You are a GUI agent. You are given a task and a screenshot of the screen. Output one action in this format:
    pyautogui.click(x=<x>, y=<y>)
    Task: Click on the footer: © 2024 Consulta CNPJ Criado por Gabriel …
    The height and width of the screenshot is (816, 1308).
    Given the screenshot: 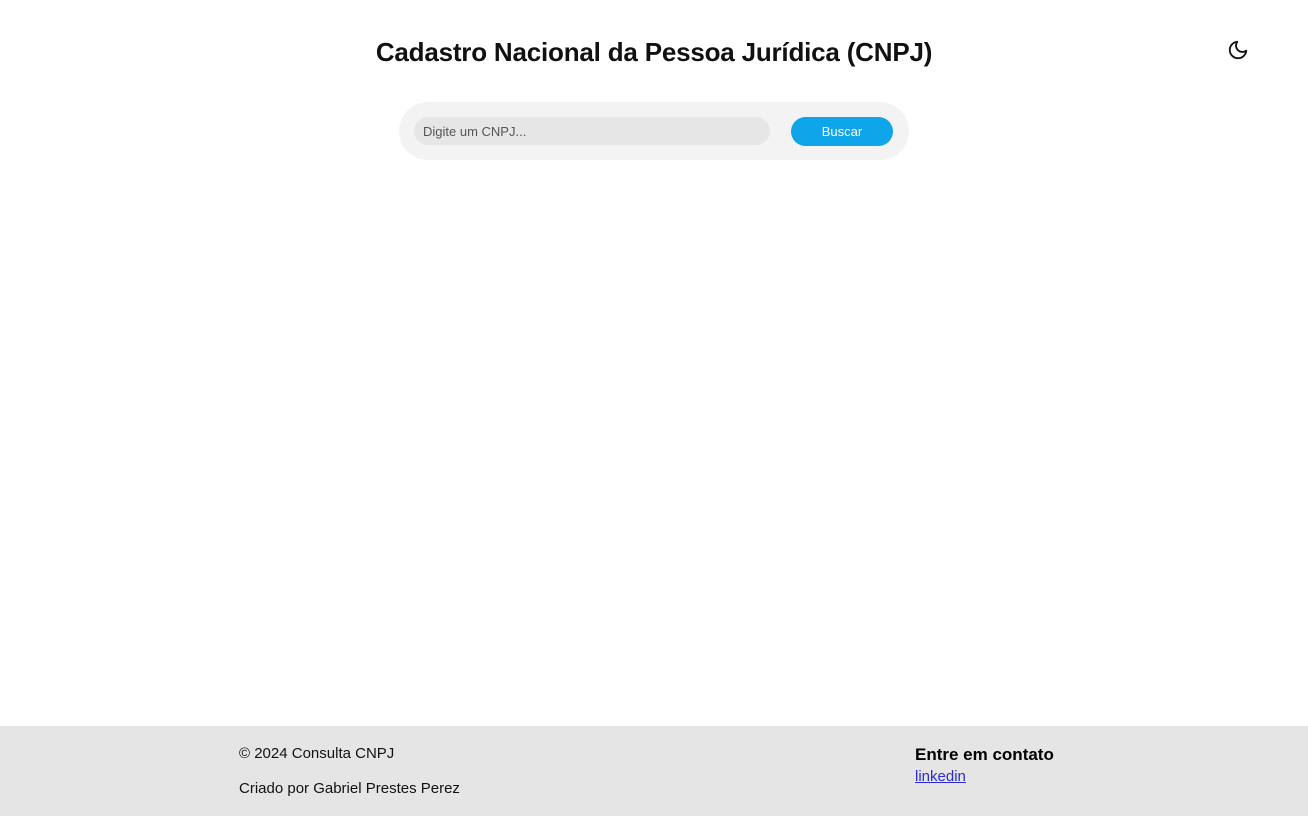 What is the action you would take?
    pyautogui.click(x=654, y=771)
    